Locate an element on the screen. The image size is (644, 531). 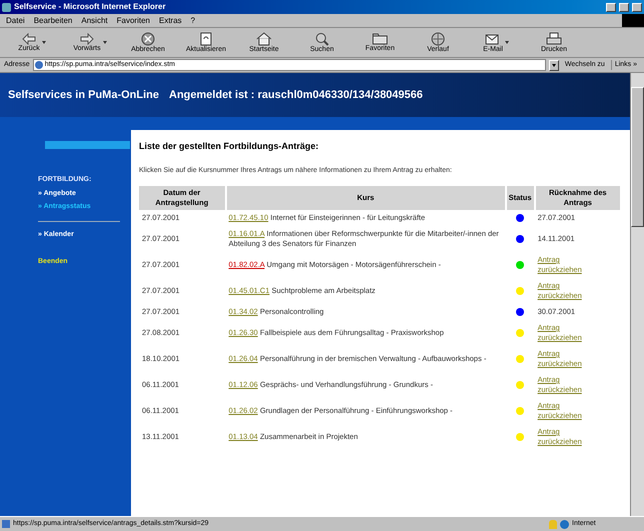
menu-item: ? is located at coordinates (193, 20).